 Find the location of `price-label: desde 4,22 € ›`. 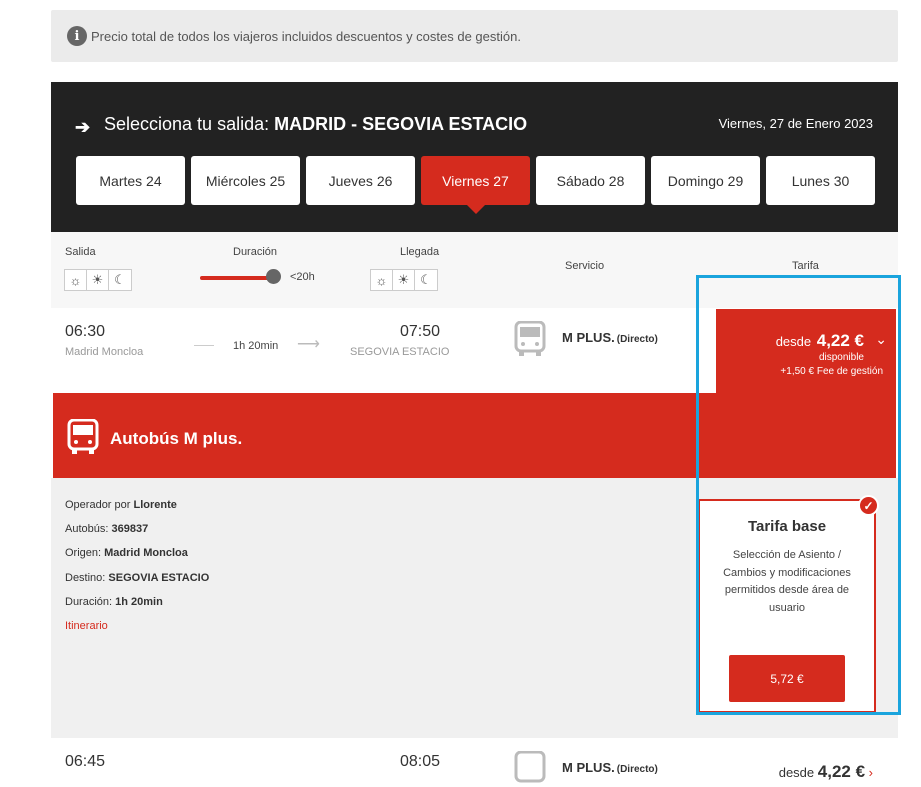

price-label: desde 4,22 € › is located at coordinates (825, 771).